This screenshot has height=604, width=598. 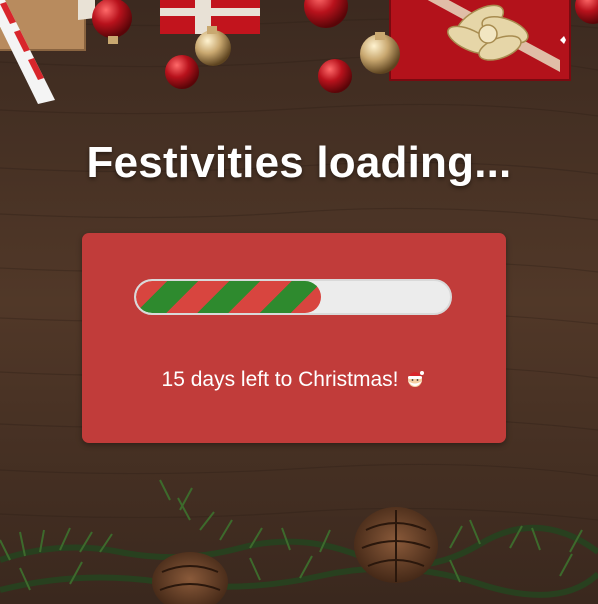 I want to click on gift-box-right, so click(x=480, y=40).